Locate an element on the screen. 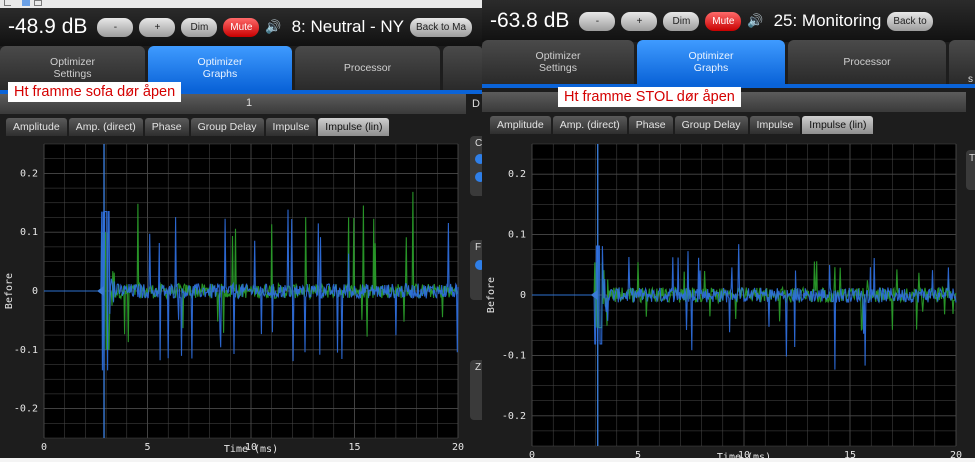  side-panel: T is located at coordinates (970, 170).